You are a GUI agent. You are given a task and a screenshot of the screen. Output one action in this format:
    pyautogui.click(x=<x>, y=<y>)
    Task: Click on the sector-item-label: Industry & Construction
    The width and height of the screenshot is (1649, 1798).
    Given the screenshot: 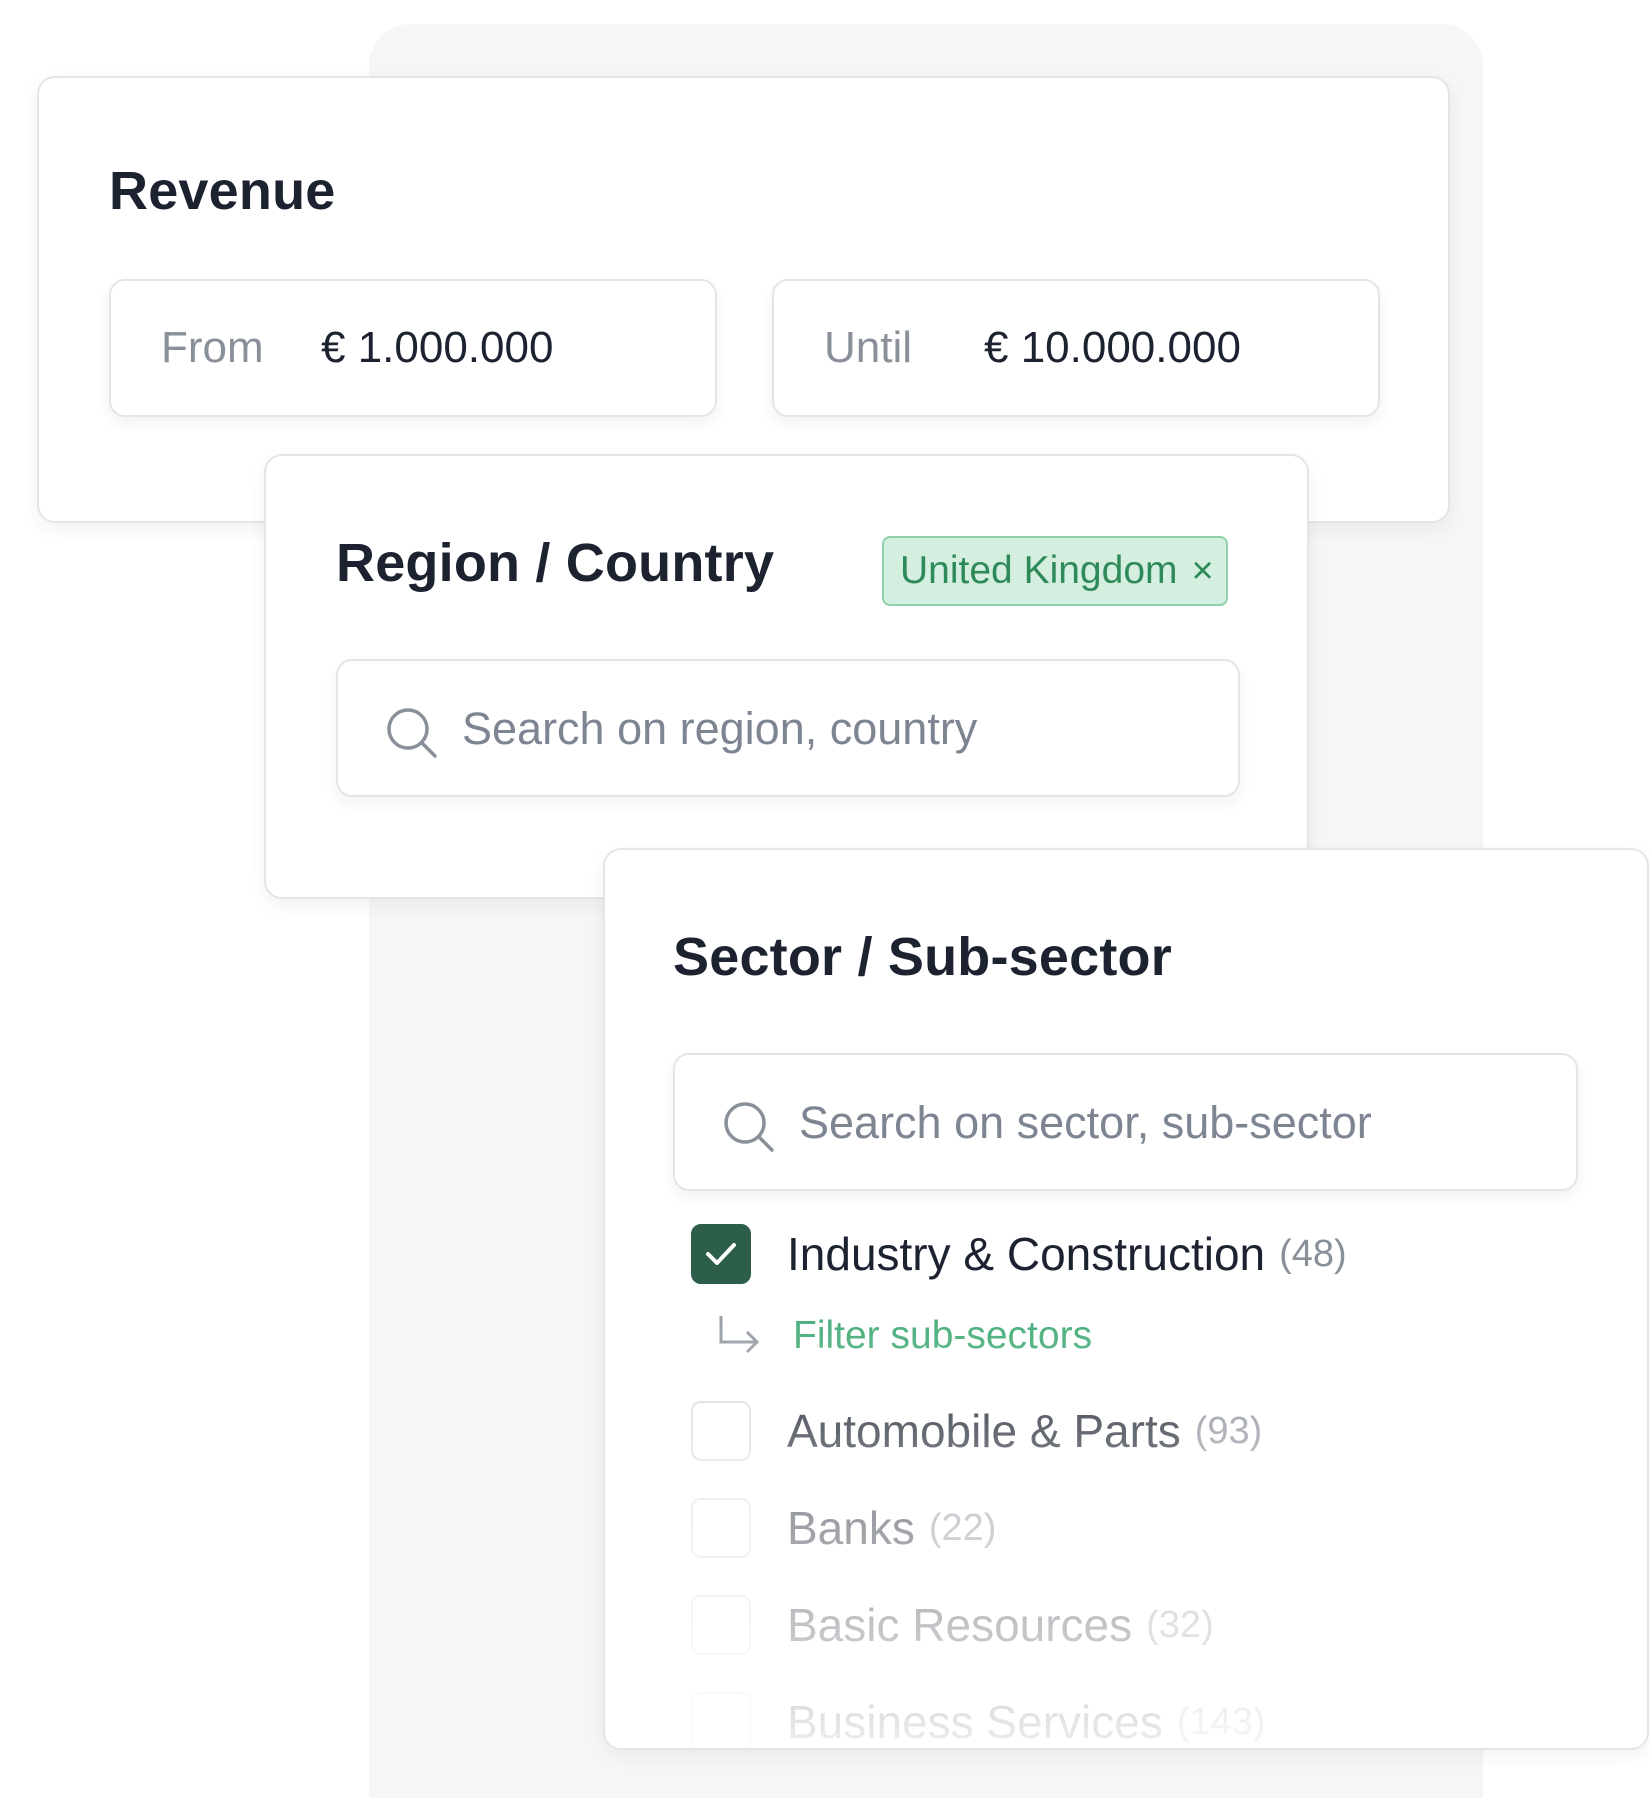 What is the action you would take?
    pyautogui.click(x=1026, y=1254)
    